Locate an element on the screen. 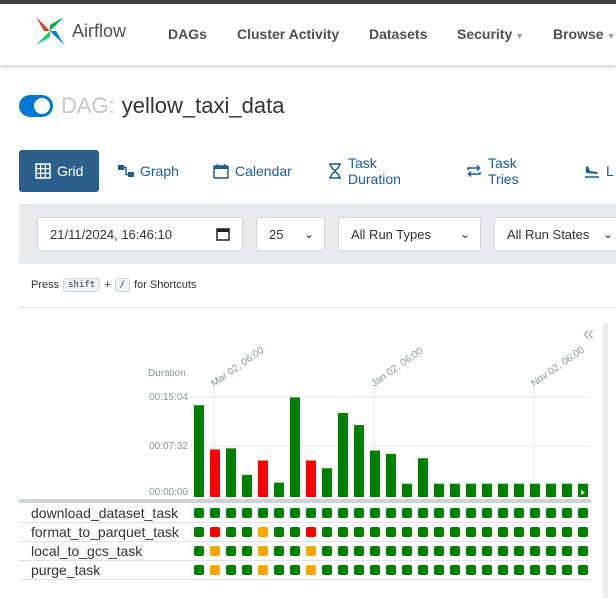  num-runs-select: 25 ⌄ is located at coordinates (290, 234).